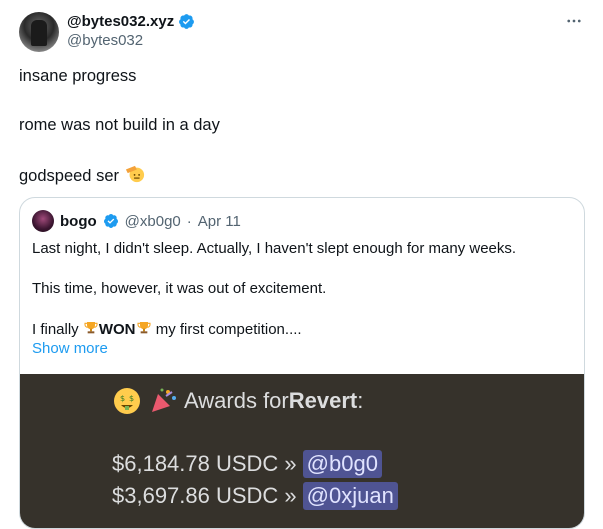  What do you see at coordinates (360, 400) in the screenshot?
I see `awards-title-suffix: :` at bounding box center [360, 400].